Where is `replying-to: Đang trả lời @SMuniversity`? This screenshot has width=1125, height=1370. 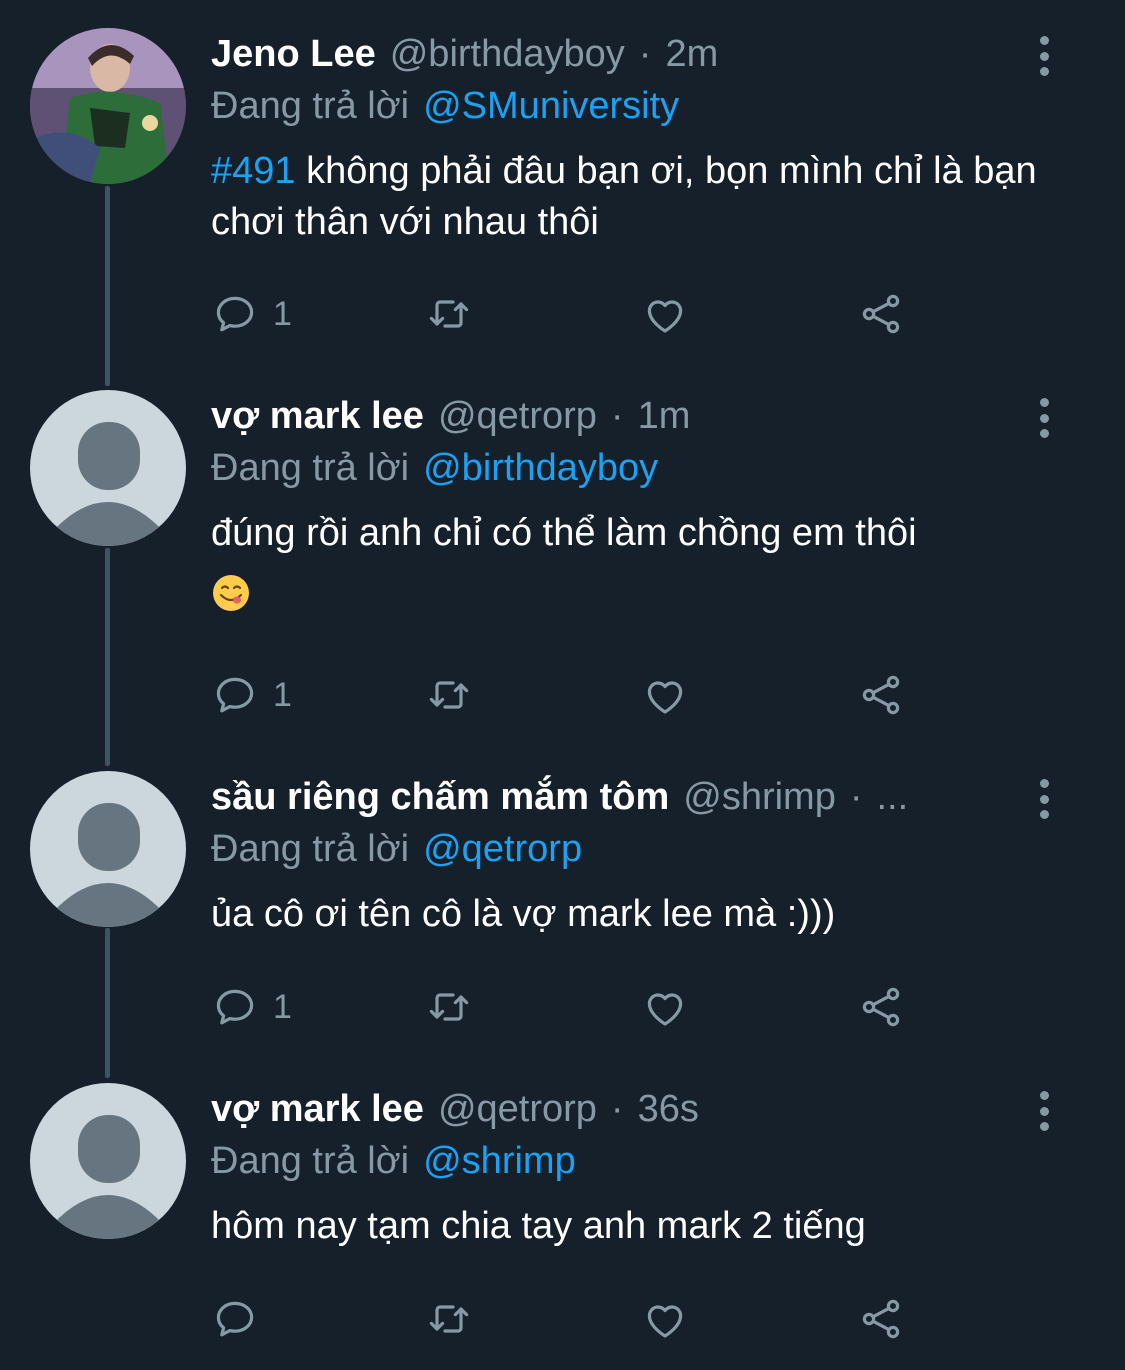 replying-to: Đang trả lời @SMuniversity is located at coordinates (626, 106).